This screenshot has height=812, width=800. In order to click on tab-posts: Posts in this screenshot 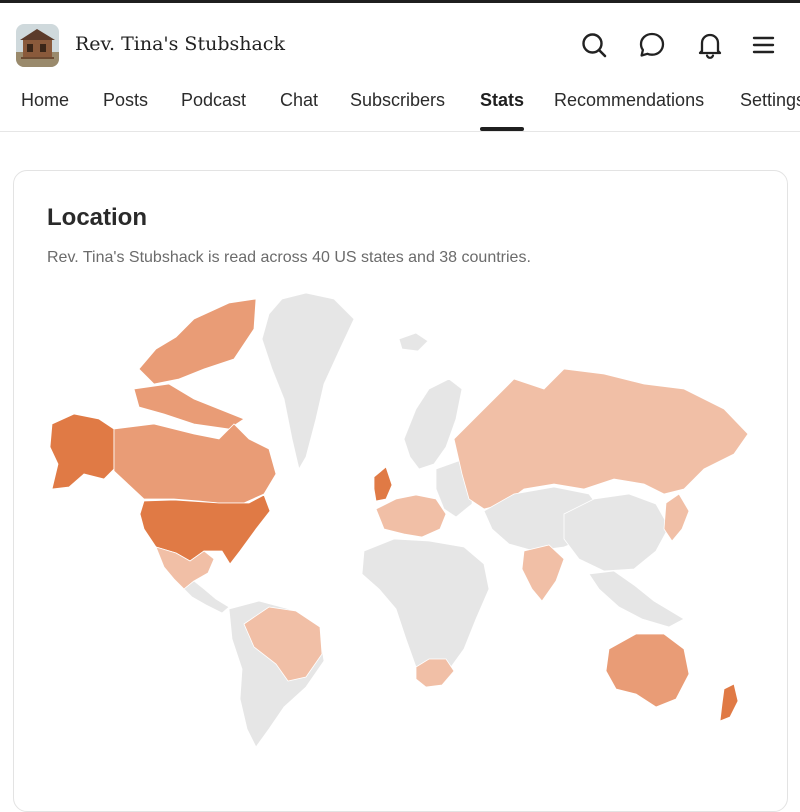, I will do `click(125, 110)`.